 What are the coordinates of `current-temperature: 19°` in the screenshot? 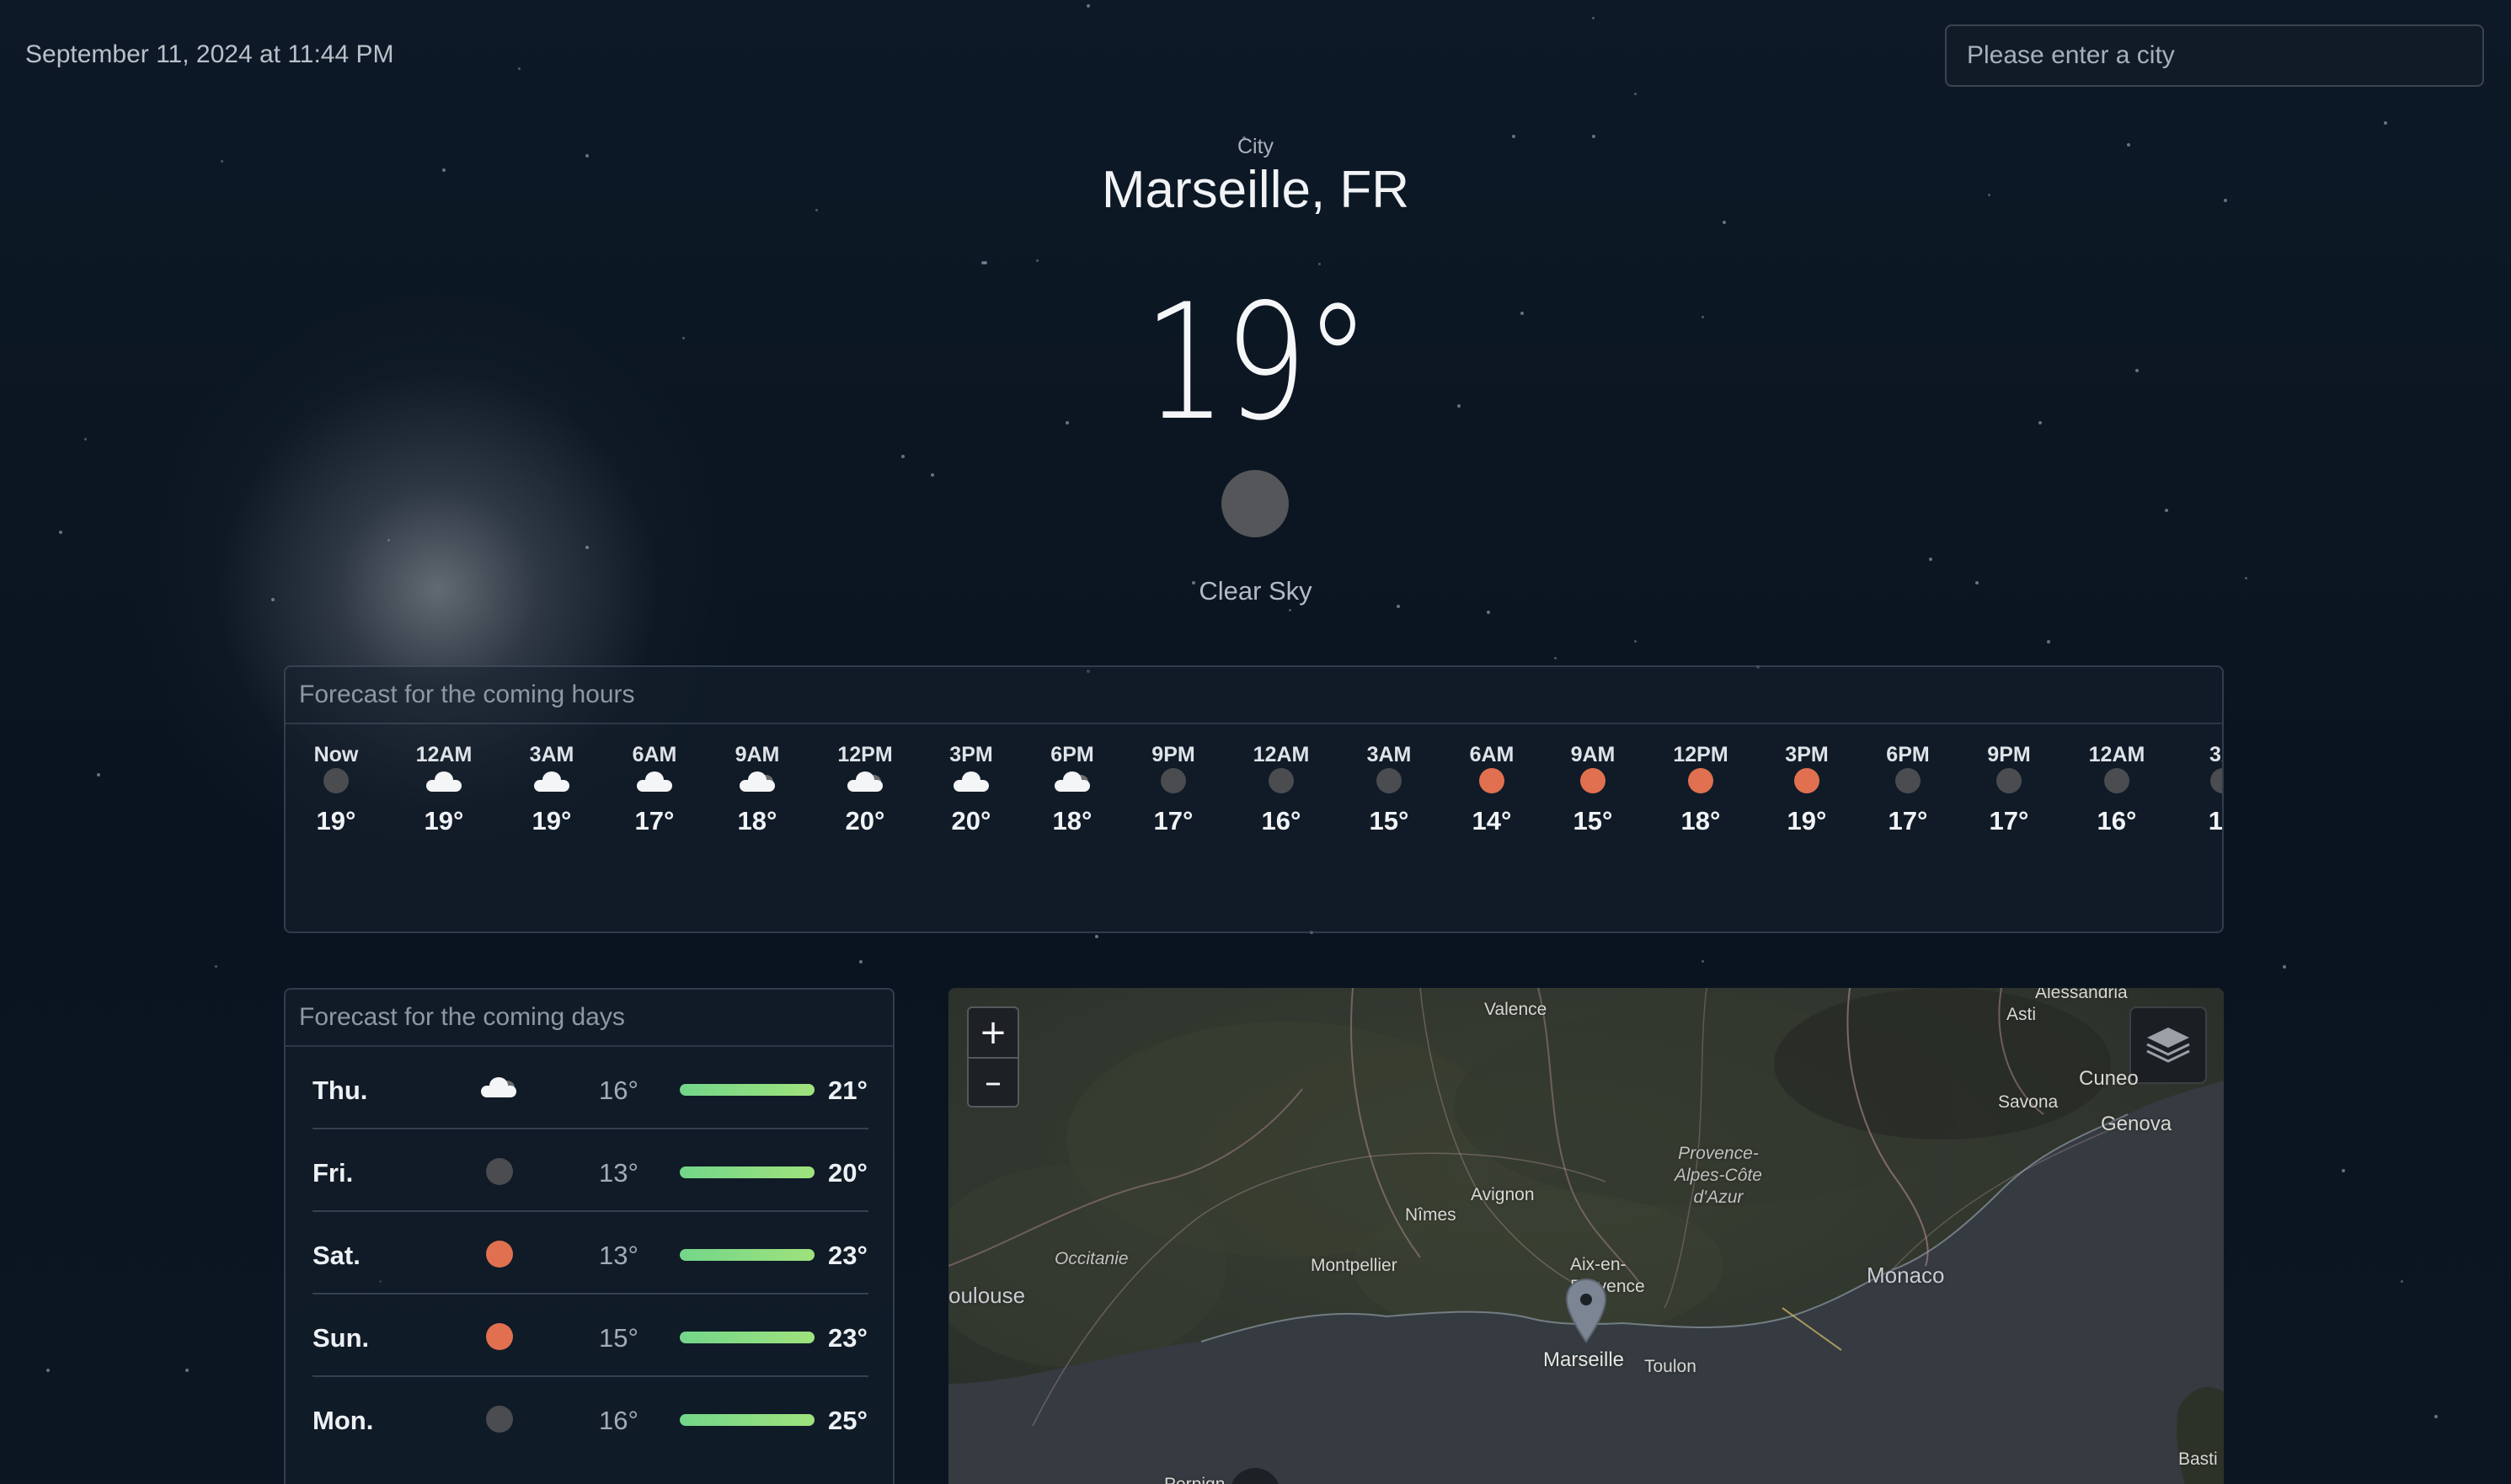 It's located at (1256, 363).